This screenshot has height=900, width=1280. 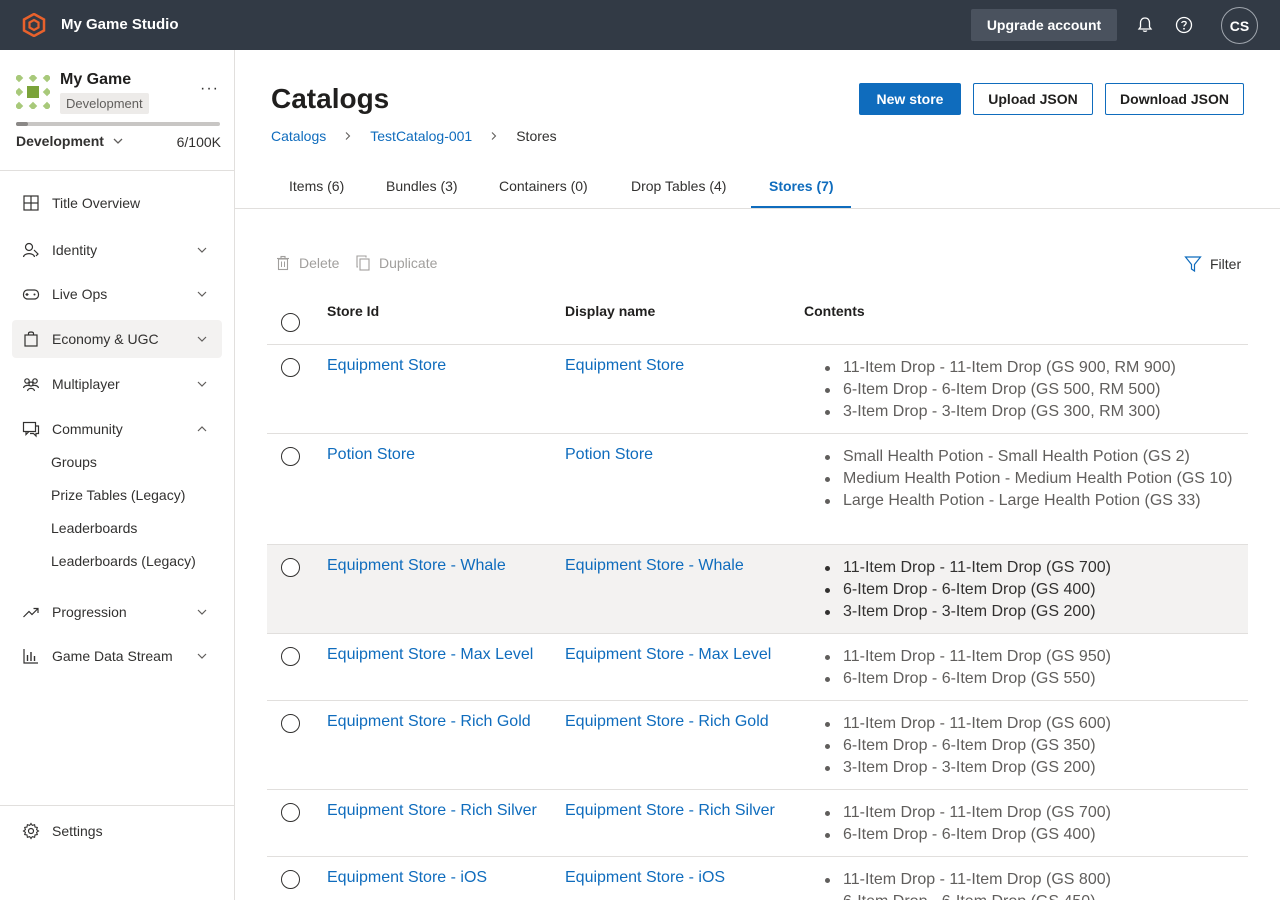 What do you see at coordinates (407, 878) in the screenshot?
I see `store-id-link: Equipment Store - iOS` at bounding box center [407, 878].